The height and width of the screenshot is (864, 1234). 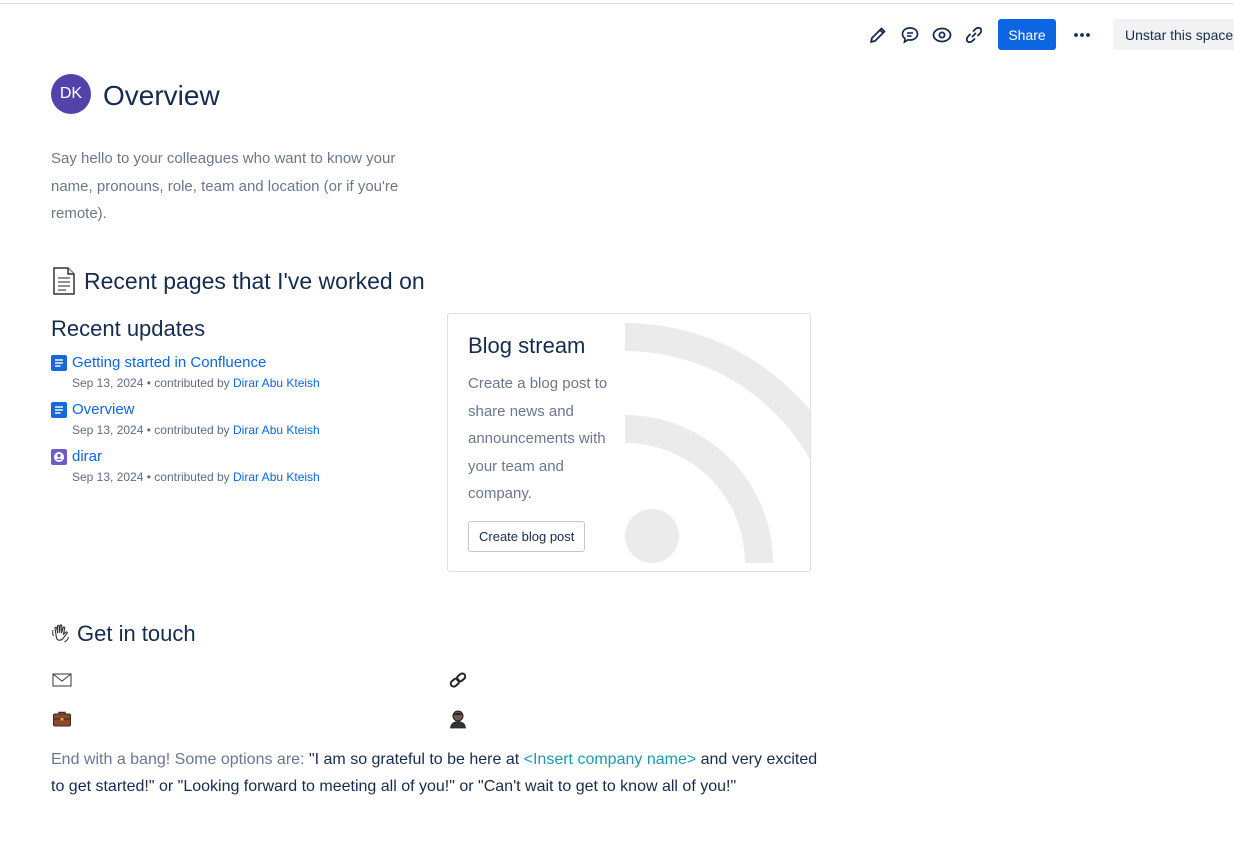 What do you see at coordinates (617, 34) in the screenshot?
I see `page-toolbar: Share Unstar this space` at bounding box center [617, 34].